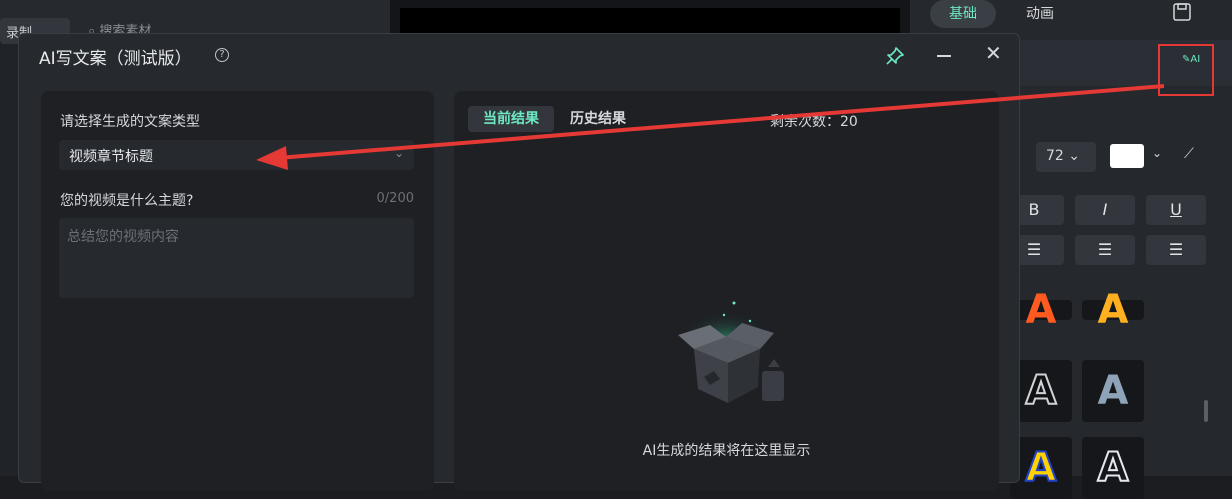 The height and width of the screenshot is (499, 1232). I want to click on empty-state-text: AI生成的结果将在这里显示, so click(726, 451).